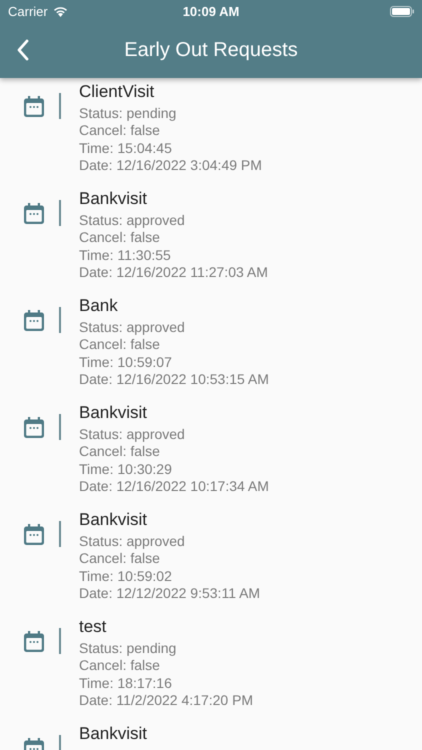 This screenshot has height=750, width=422. Describe the element at coordinates (174, 379) in the screenshot. I see `request-detail: Date: 12/16/2022 10:53:15 AM` at that location.